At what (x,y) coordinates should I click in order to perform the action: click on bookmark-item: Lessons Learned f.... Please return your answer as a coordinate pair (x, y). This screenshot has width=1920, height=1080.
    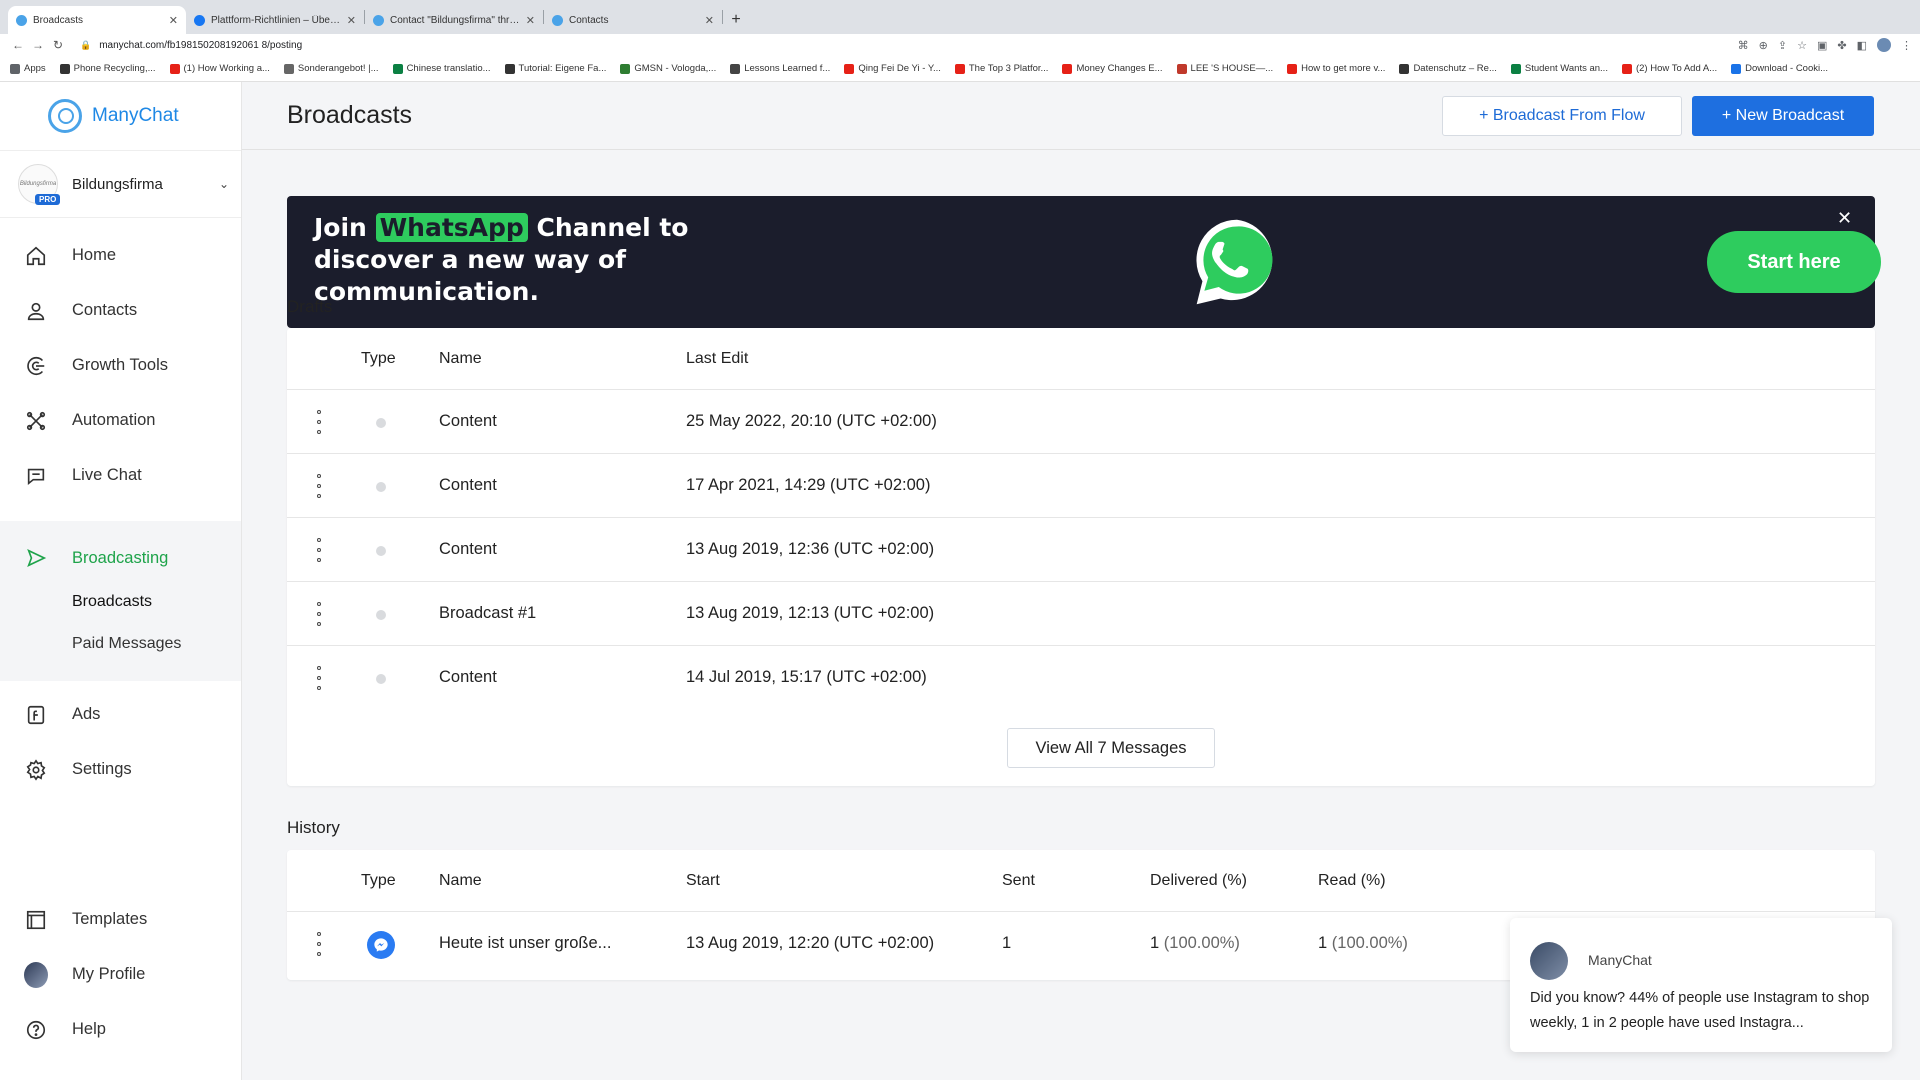
    Looking at the image, I should click on (780, 68).